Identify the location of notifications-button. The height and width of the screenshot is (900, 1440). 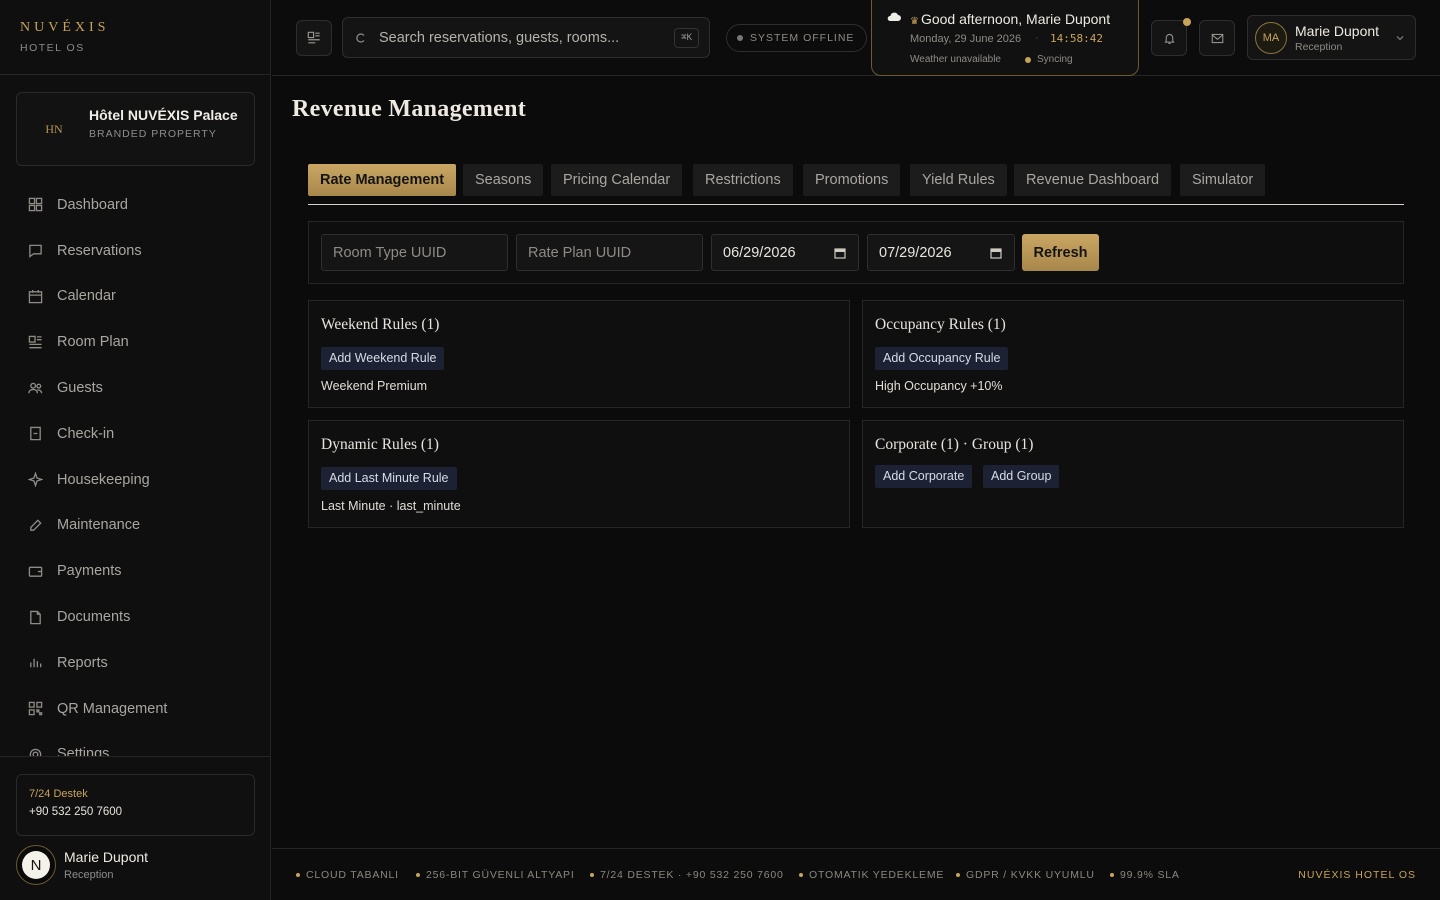
(1171, 37).